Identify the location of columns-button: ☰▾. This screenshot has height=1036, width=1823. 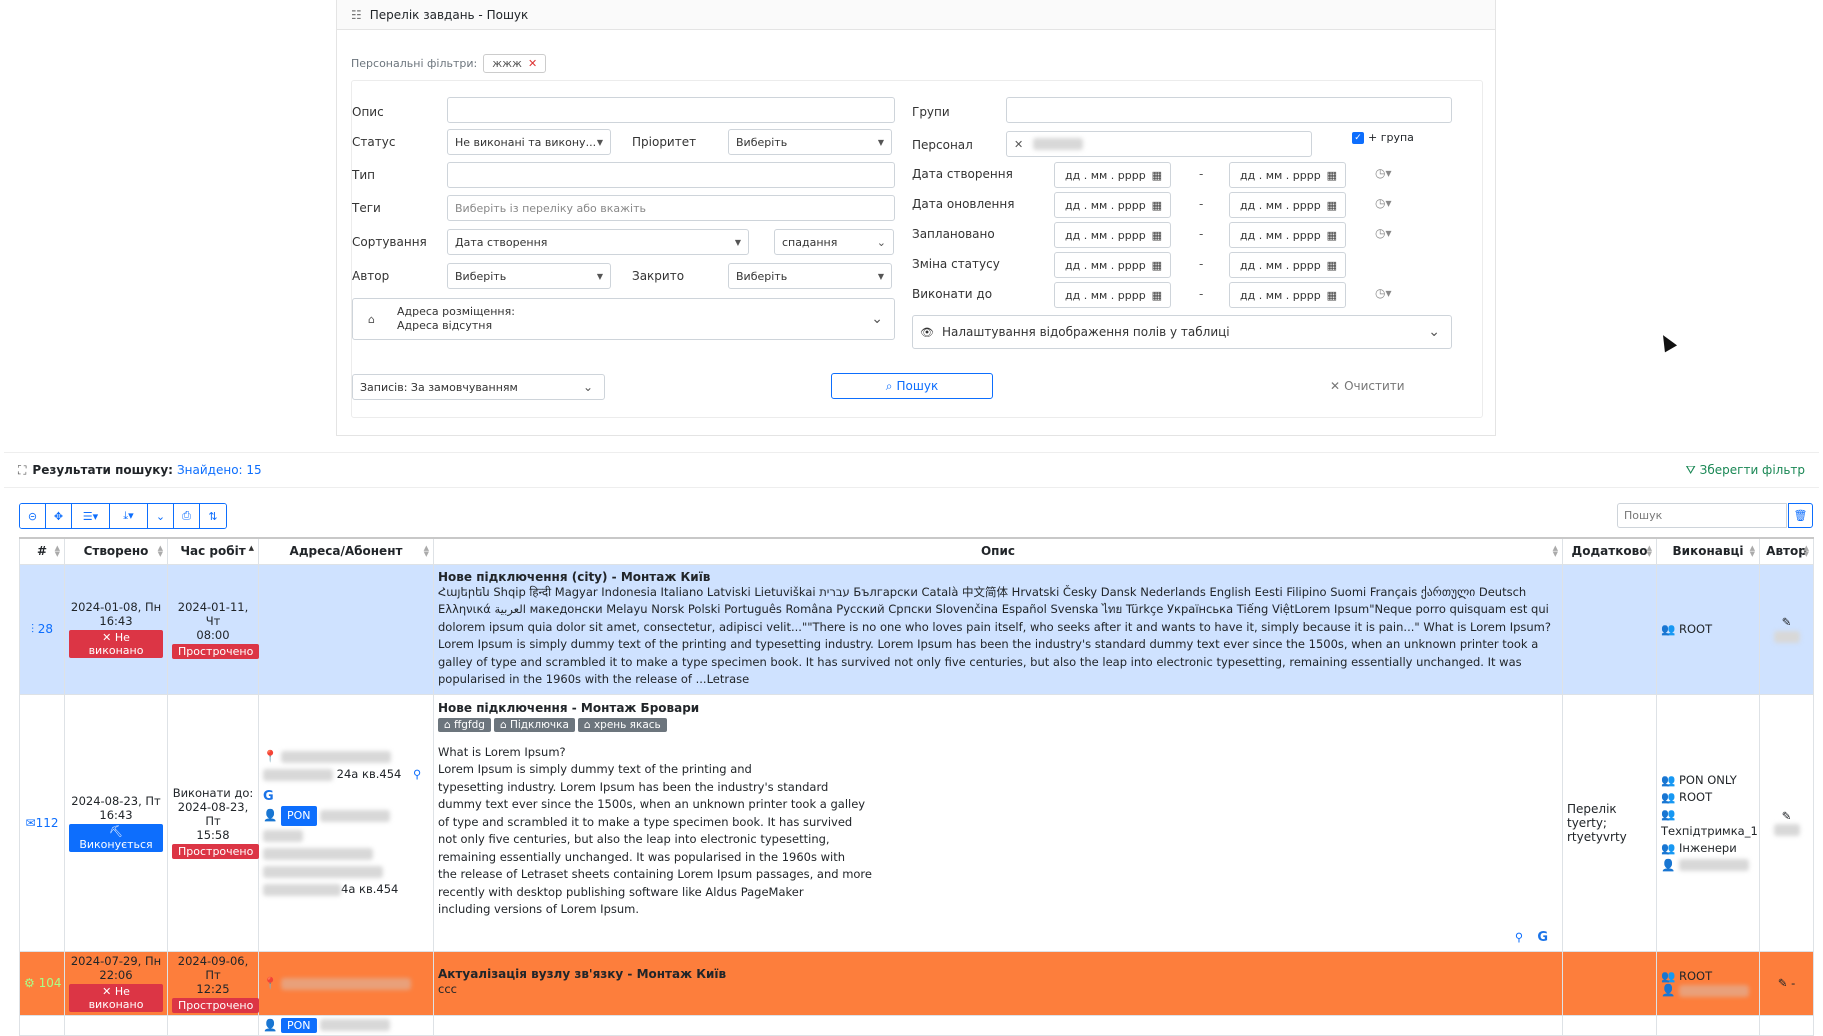
(91, 516).